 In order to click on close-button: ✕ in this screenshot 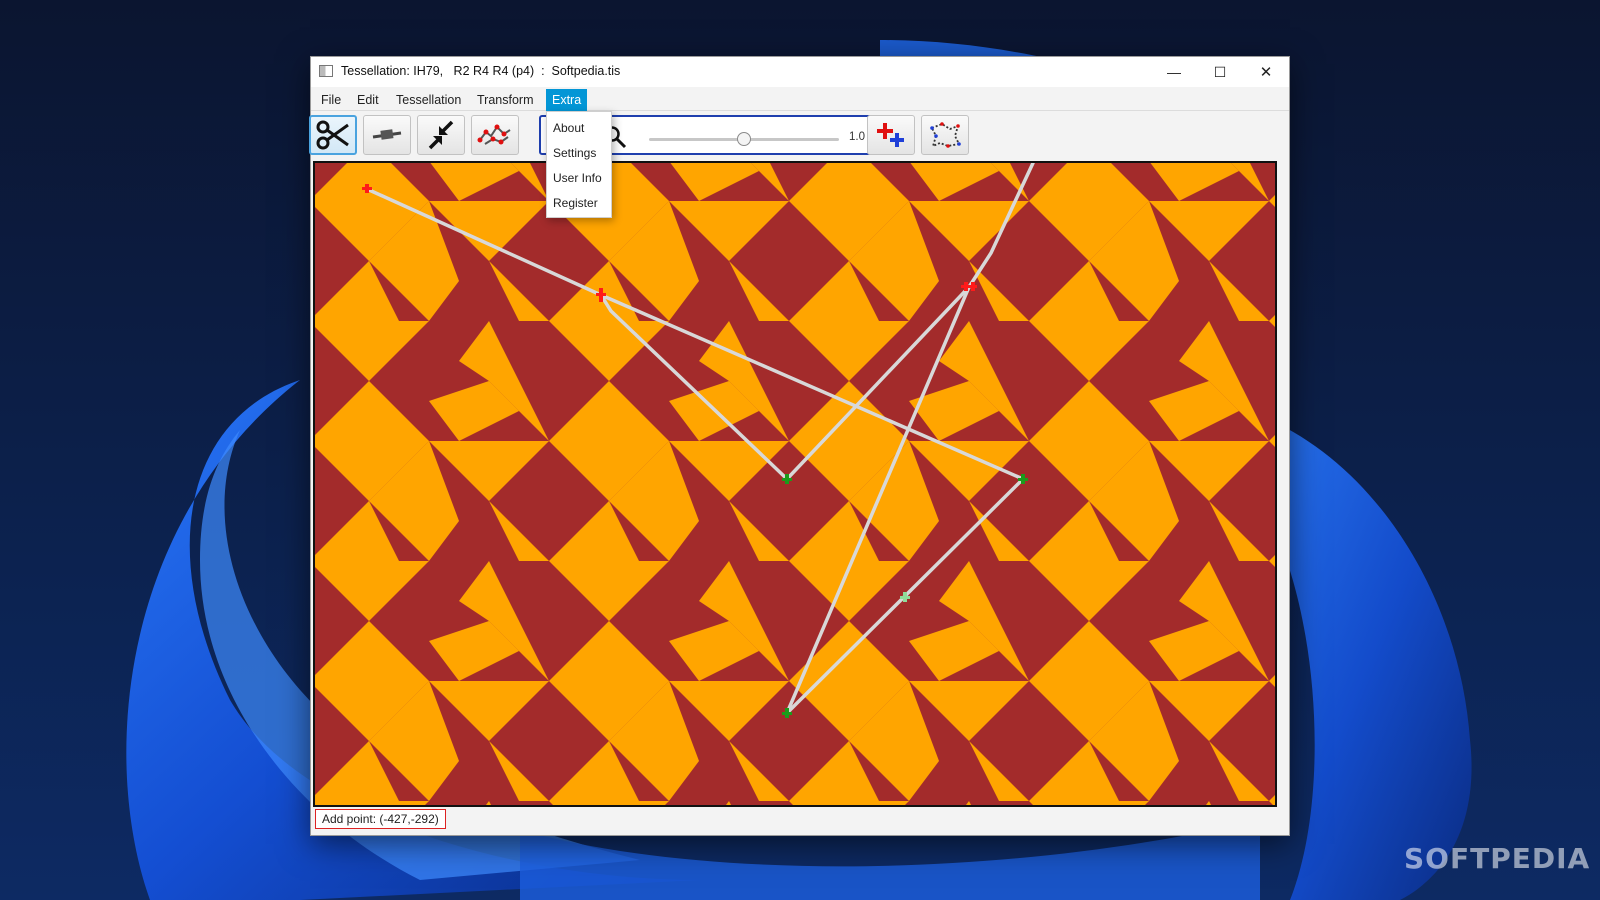, I will do `click(1266, 72)`.